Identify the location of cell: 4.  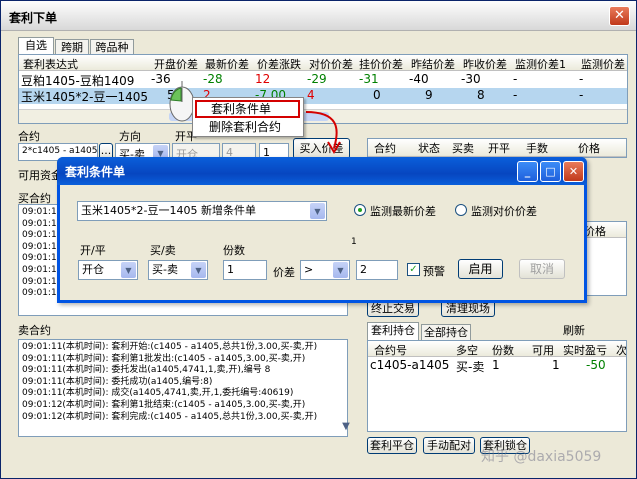
(311, 95).